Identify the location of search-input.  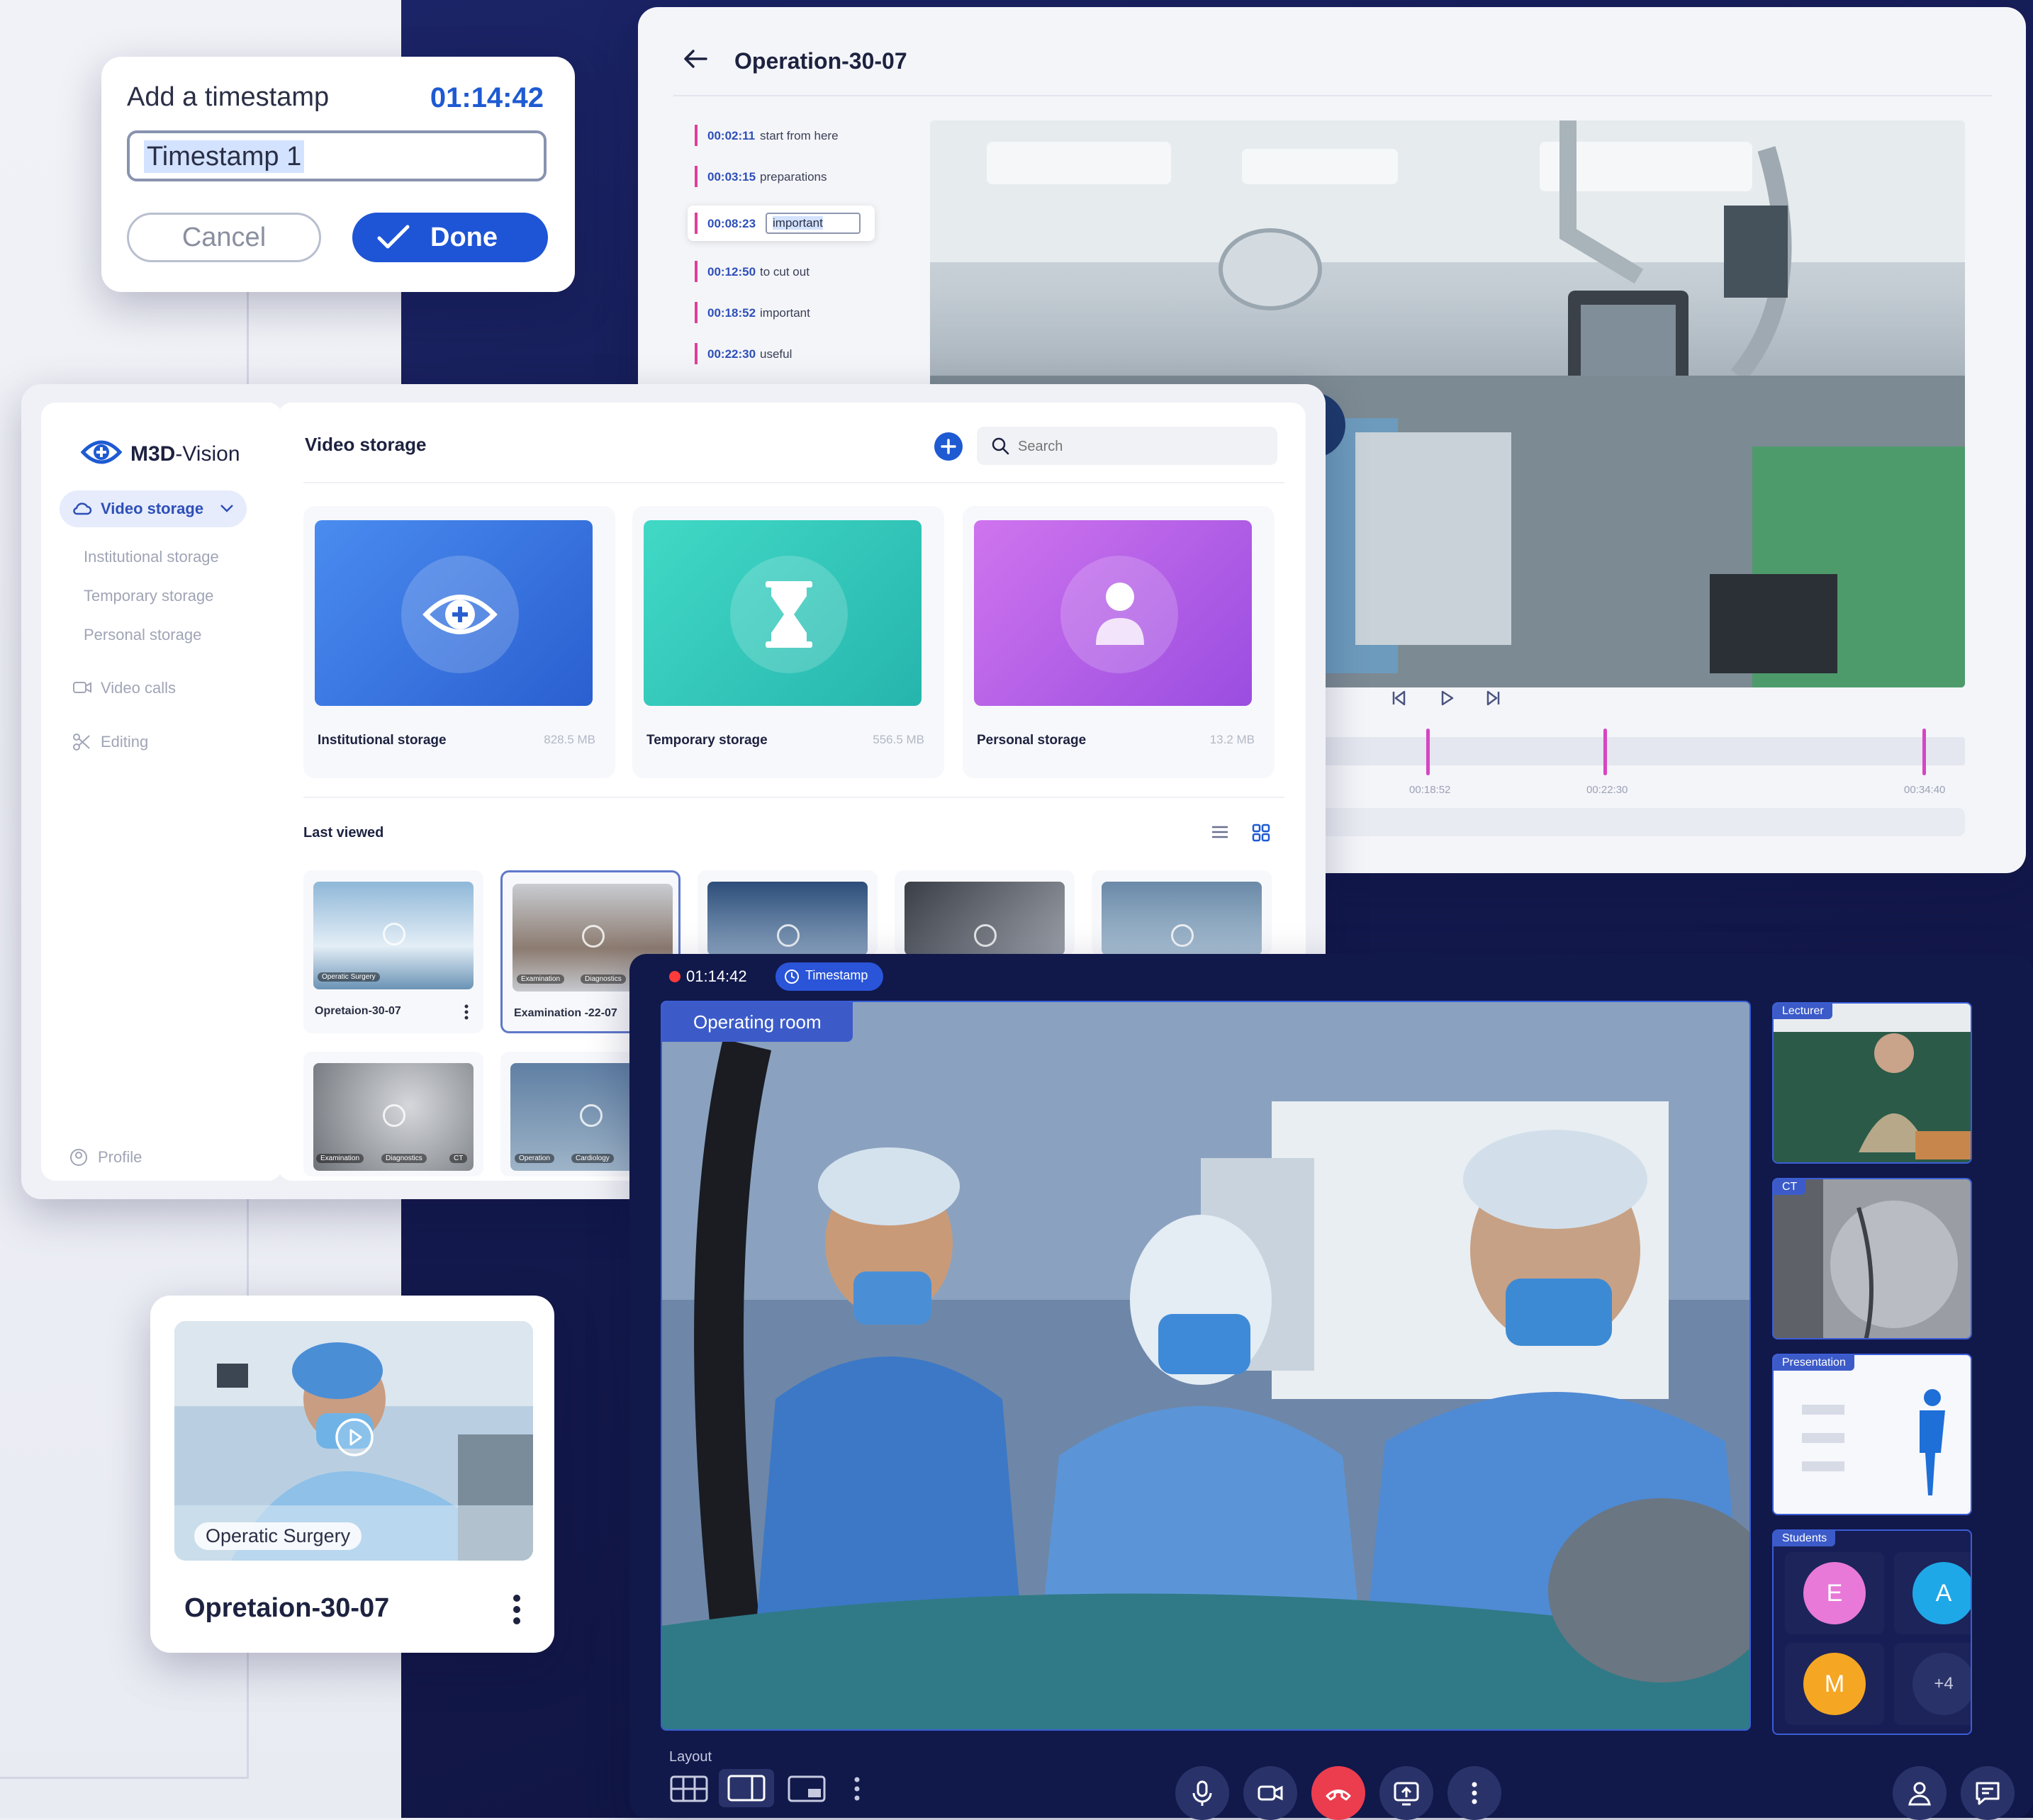
(1138, 446).